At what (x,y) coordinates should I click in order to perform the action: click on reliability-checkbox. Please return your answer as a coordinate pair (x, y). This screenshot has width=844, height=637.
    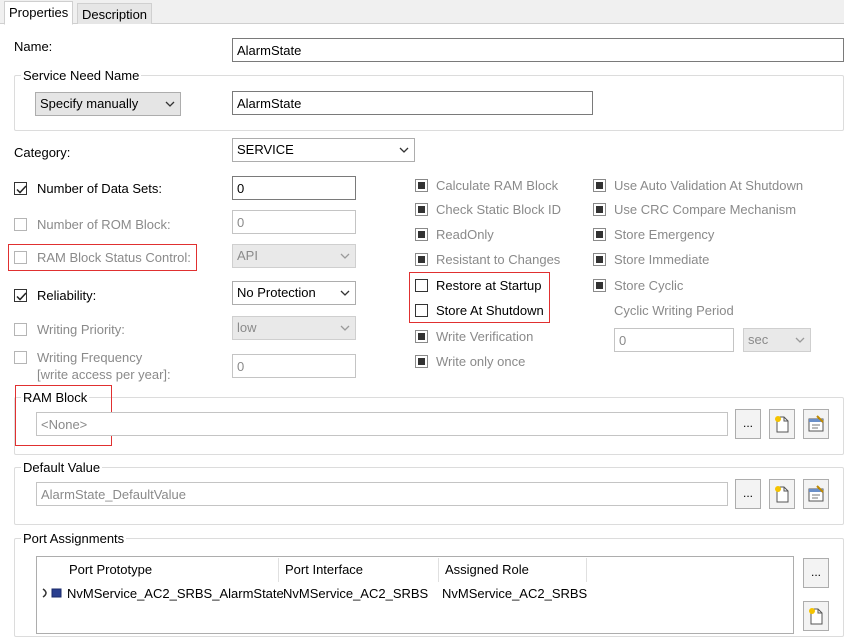
    Looking at the image, I should click on (20, 295).